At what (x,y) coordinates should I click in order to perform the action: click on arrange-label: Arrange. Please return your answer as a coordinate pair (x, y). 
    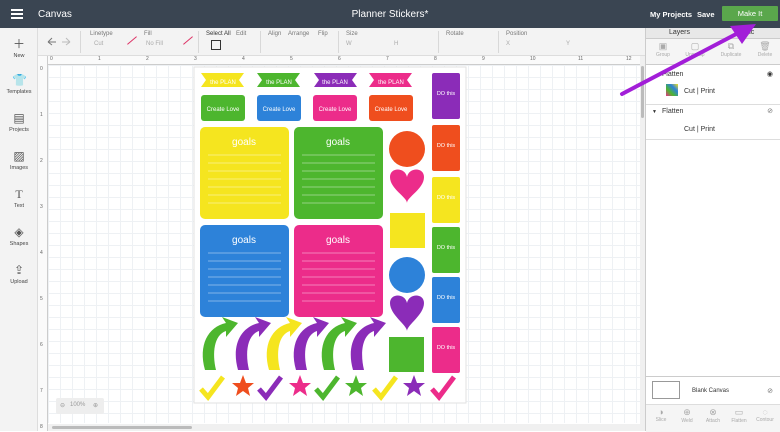
    Looking at the image, I should click on (298, 34).